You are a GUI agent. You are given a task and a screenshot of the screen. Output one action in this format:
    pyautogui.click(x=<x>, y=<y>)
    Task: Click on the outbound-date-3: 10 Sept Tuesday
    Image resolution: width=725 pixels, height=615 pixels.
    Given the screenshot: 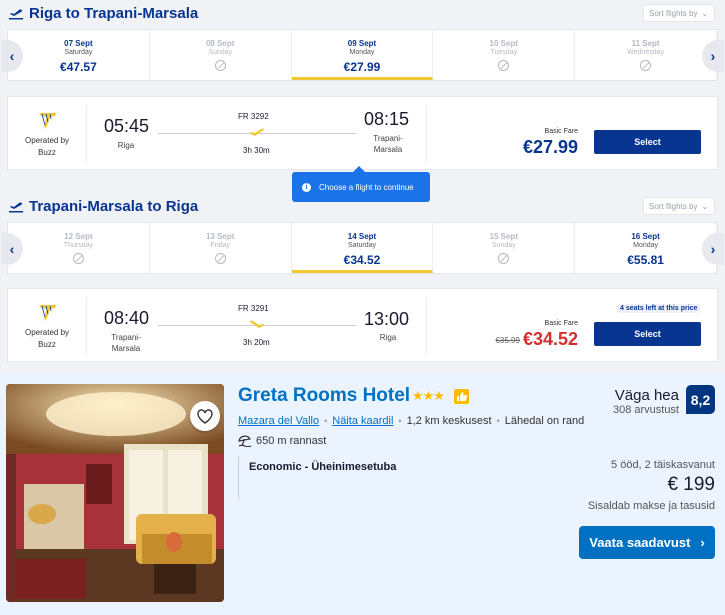 What is the action you would take?
    pyautogui.click(x=504, y=55)
    